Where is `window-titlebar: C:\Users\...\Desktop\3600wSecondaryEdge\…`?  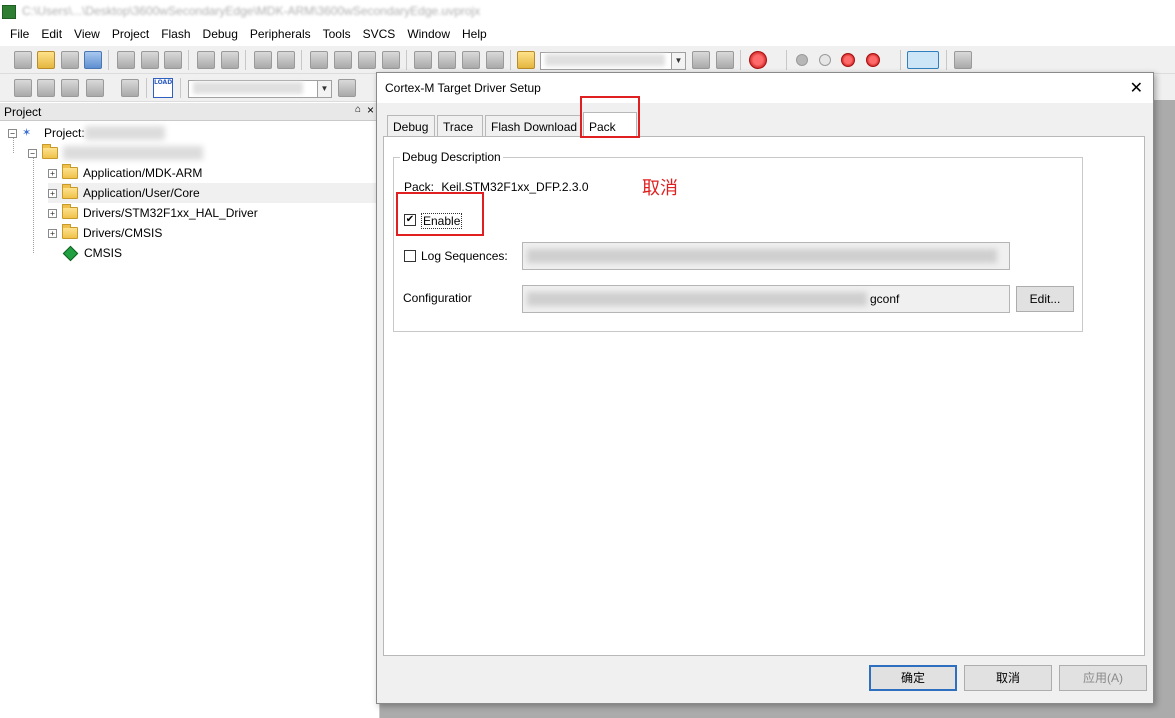
window-titlebar: C:\Users\...\Desktop\3600wSecondaryEdge\… is located at coordinates (587, 12).